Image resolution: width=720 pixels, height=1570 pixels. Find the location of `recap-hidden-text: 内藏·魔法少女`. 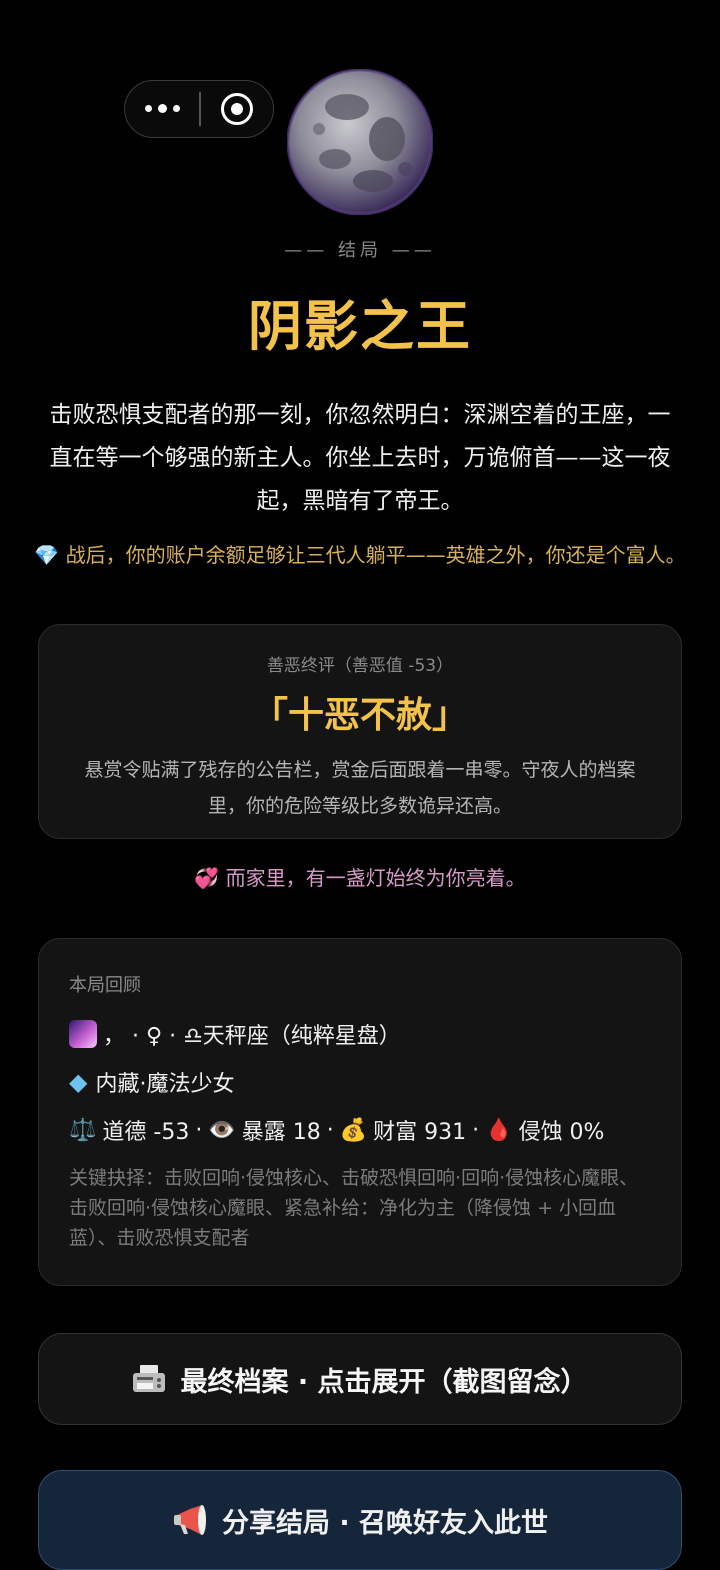

recap-hidden-text: 内藏·魔法少女 is located at coordinates (165, 1084).